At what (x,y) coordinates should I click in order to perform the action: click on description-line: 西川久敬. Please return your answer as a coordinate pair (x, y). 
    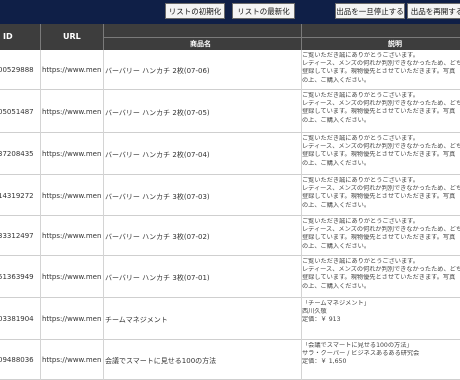
    Looking at the image, I should click on (314, 312).